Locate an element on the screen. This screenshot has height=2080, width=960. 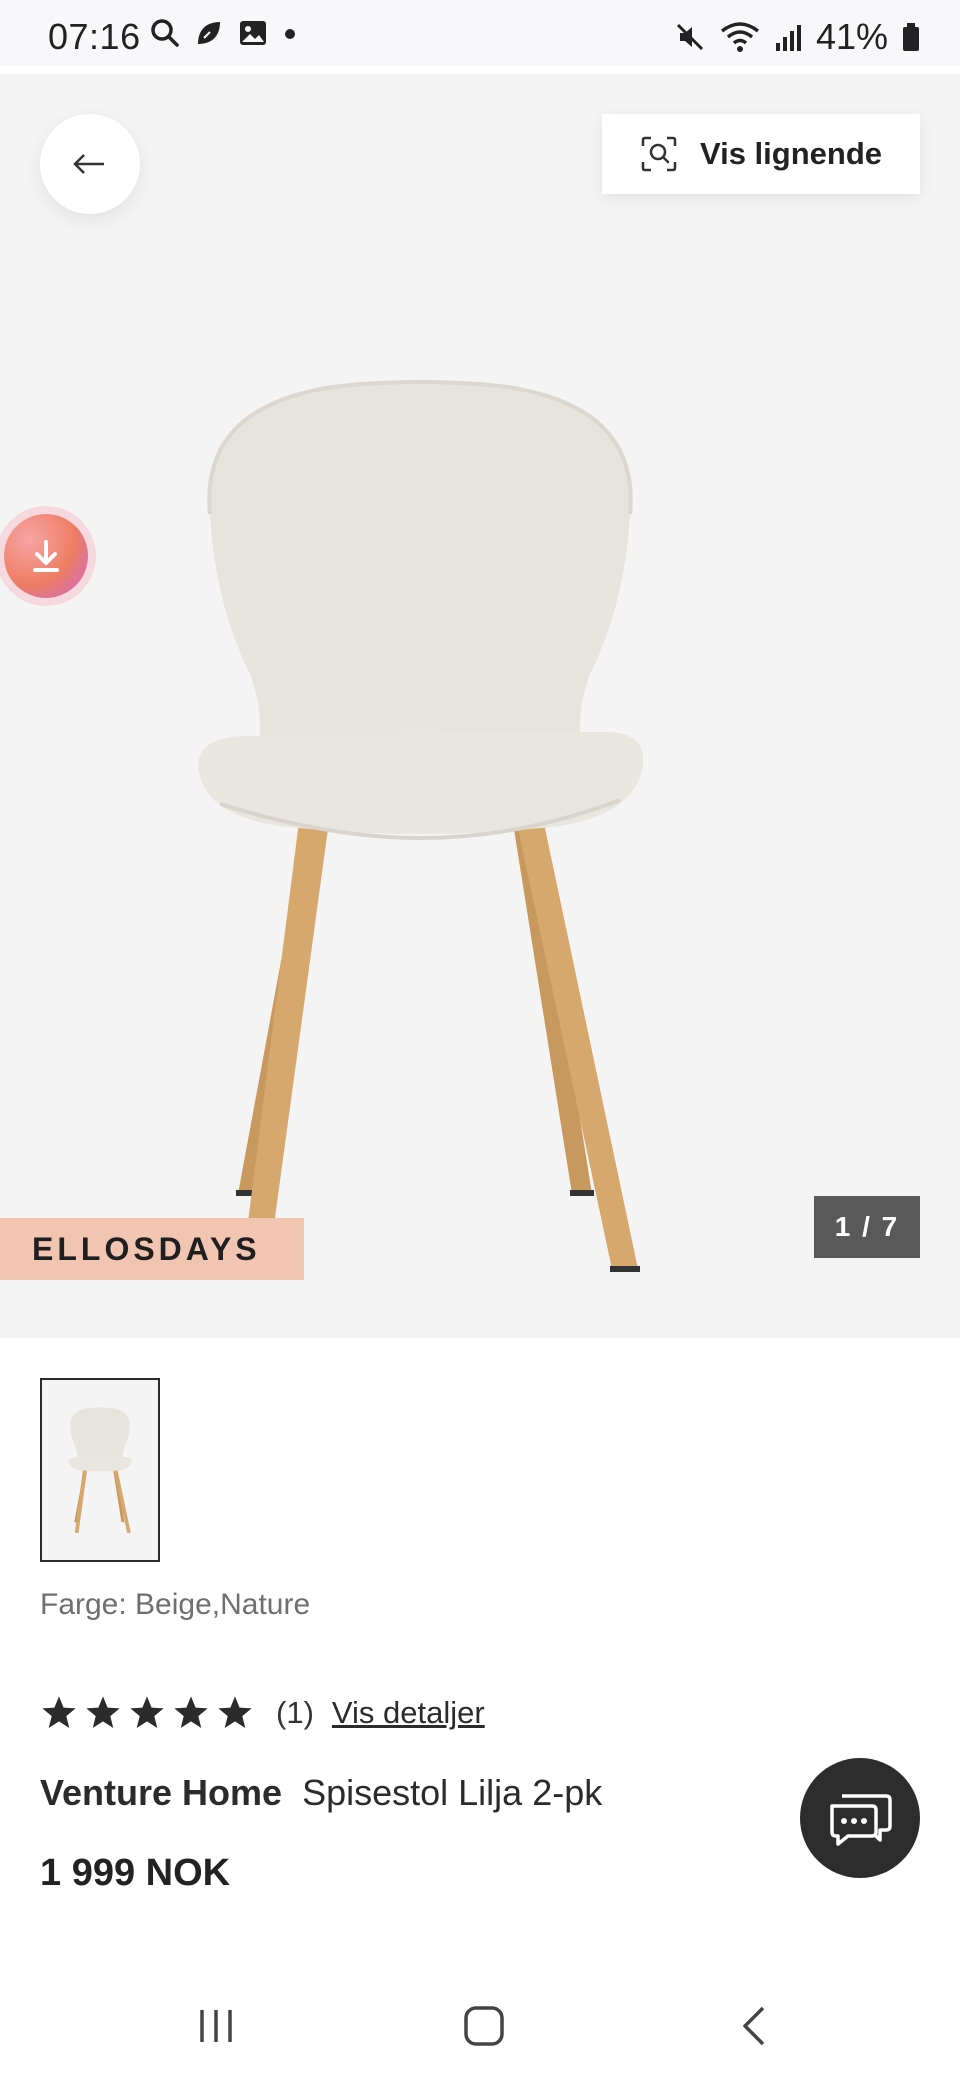
chat-bubbles-icon is located at coordinates (861, 1820).